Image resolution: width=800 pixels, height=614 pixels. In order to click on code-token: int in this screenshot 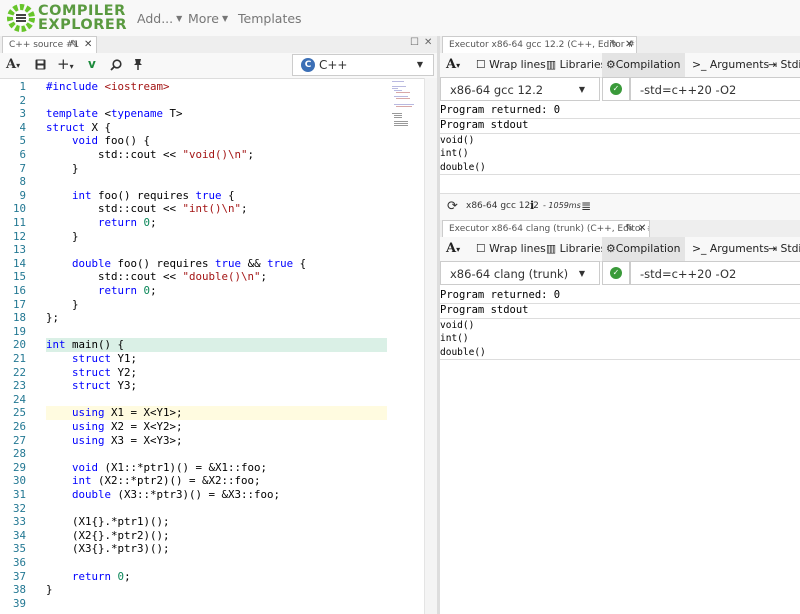, I will do `click(82, 195)`.